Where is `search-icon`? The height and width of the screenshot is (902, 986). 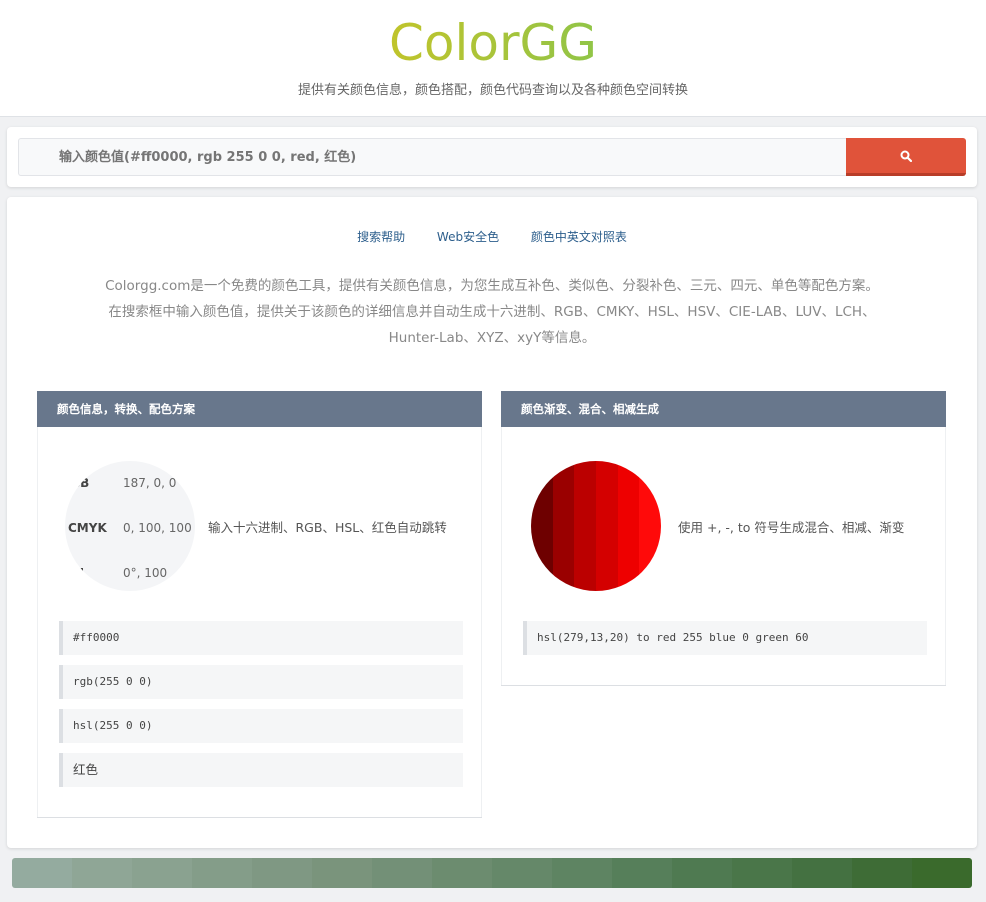
search-icon is located at coordinates (906, 156).